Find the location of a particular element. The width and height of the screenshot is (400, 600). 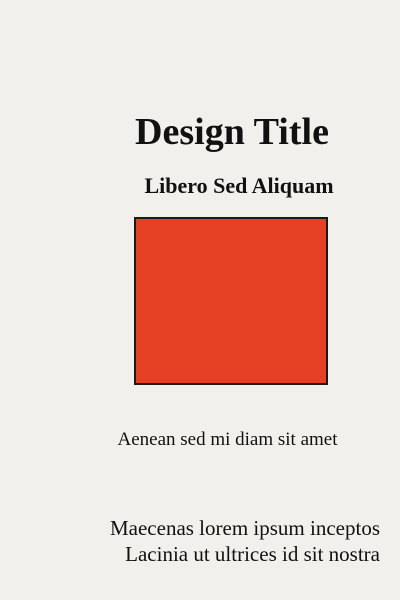

body-line: Maecenas lorem ipsum inceptos is located at coordinates (244, 528).